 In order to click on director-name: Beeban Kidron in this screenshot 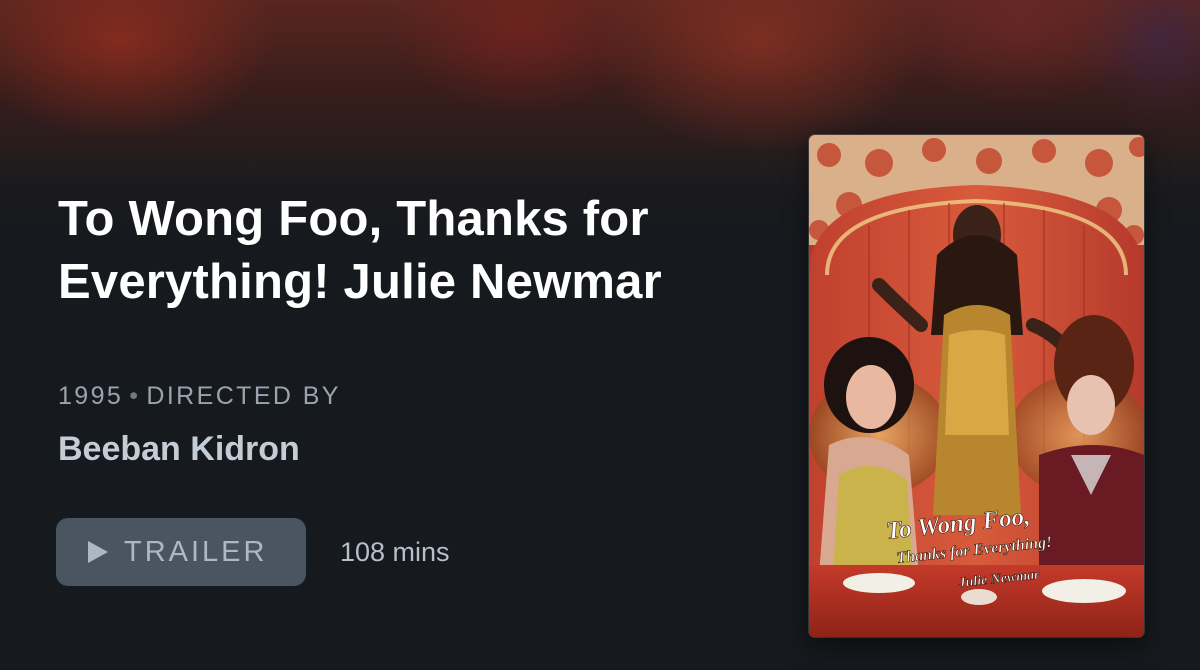, I will do `click(179, 449)`.